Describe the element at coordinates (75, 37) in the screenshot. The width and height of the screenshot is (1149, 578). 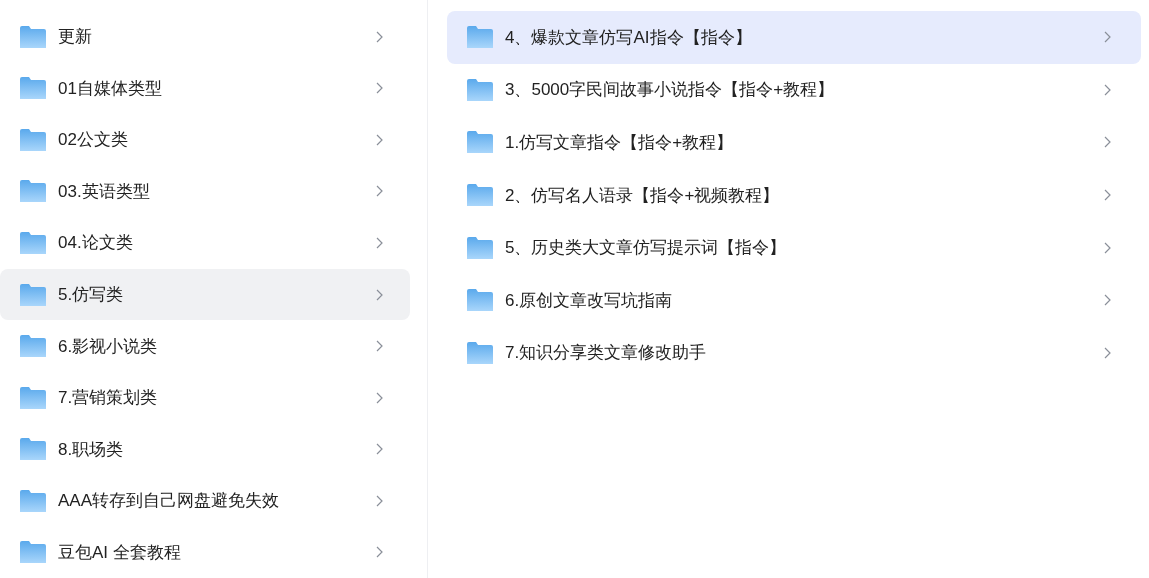
I see `folder-name: 更新` at that location.